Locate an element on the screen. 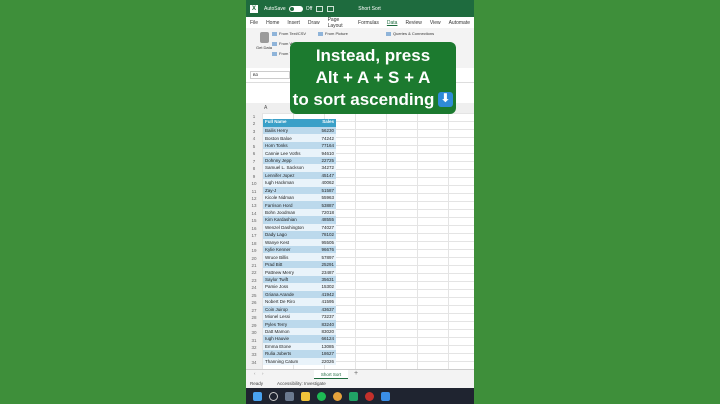 This screenshot has height=404, width=720. tab-formulas: Formulas is located at coordinates (368, 23).